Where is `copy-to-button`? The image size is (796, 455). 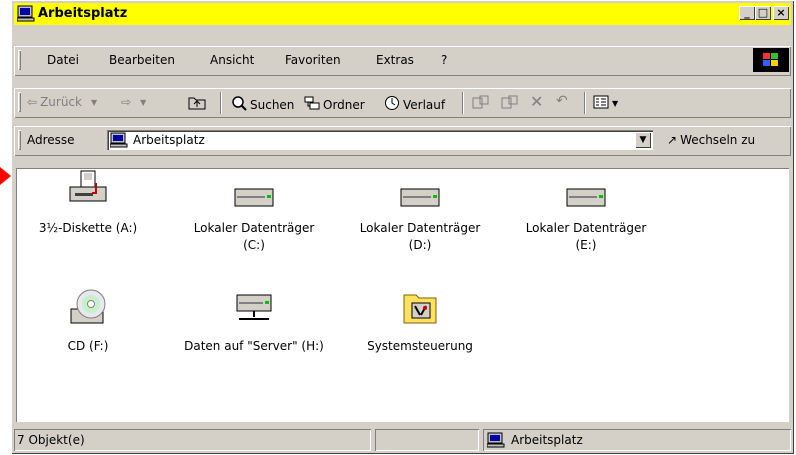 copy-to-button is located at coordinates (510, 104).